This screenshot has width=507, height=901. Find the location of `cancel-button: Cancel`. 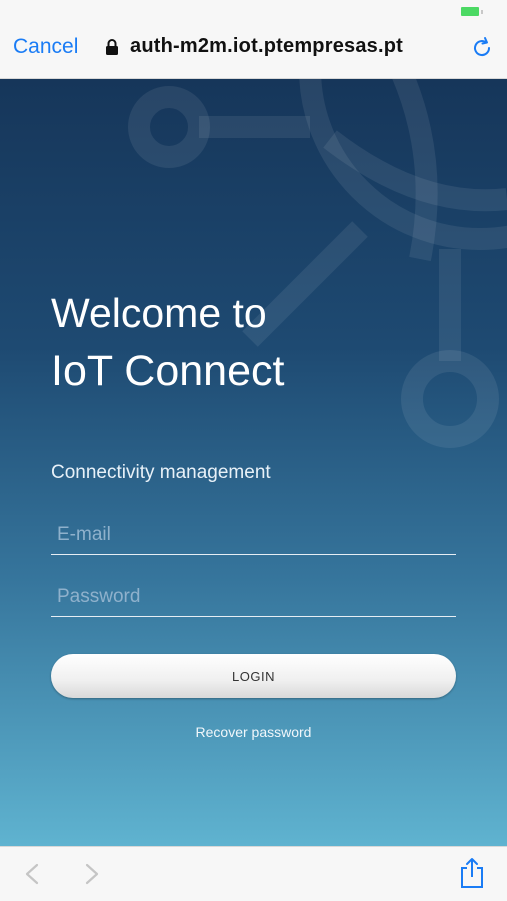

cancel-button: Cancel is located at coordinates (45, 47).